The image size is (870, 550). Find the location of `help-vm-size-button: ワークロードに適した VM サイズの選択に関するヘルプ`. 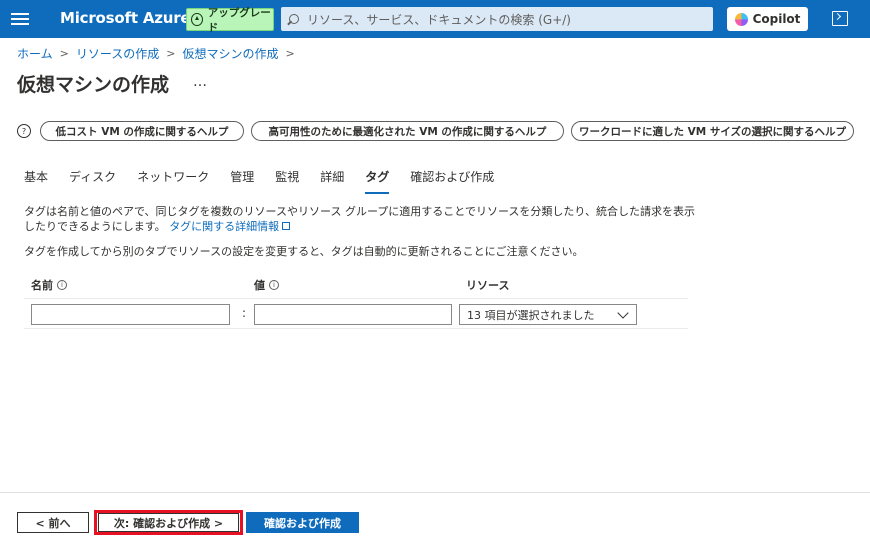

help-vm-size-button: ワークロードに適した VM サイズの選択に関するヘルプ is located at coordinates (712, 131).